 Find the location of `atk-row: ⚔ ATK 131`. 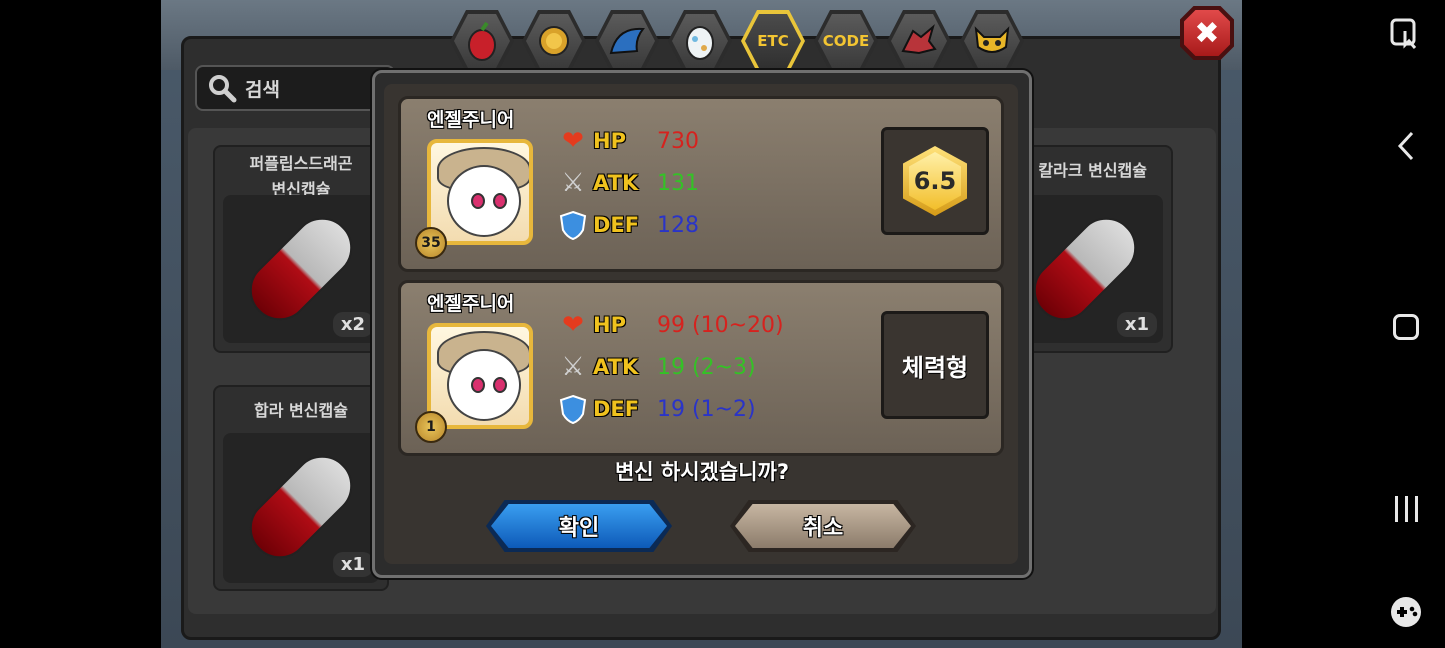

atk-row: ⚔ ATK 131 is located at coordinates (628, 183).